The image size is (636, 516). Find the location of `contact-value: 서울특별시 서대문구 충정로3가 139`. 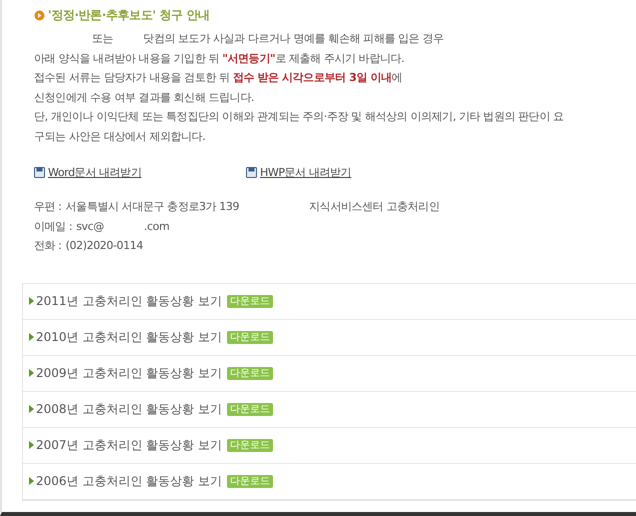

contact-value: 서울특별시 서대문구 충정로3가 139 is located at coordinates (153, 207).